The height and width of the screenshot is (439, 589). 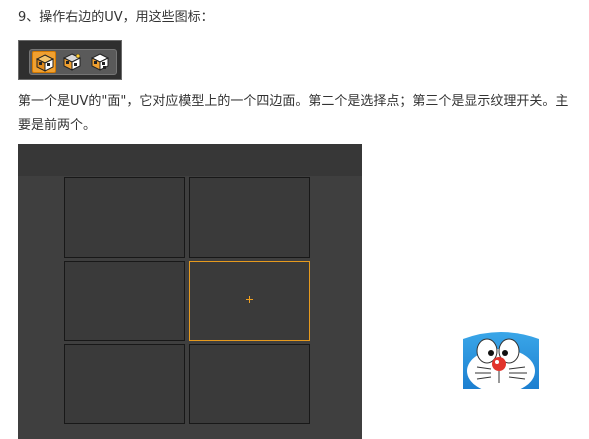 I want to click on uv-mode-toolbar, so click(x=70, y=60).